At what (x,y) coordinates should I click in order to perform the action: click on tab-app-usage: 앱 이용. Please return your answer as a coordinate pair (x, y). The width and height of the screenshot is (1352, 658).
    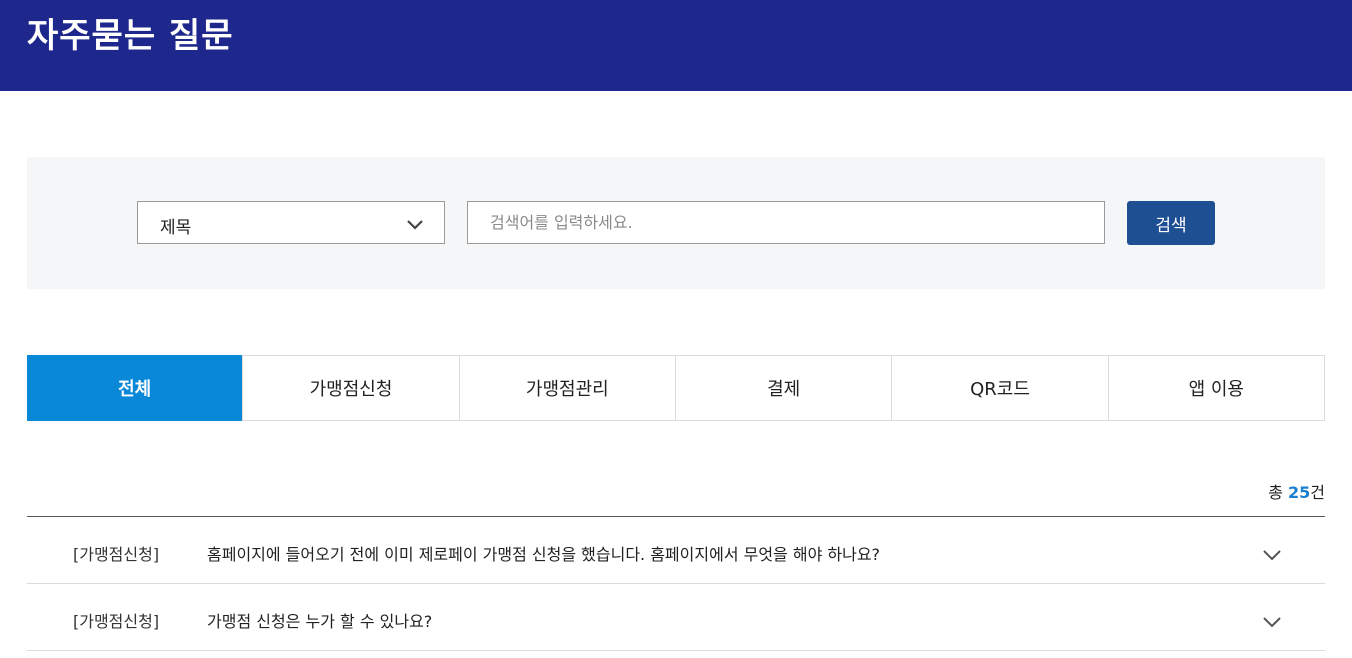
    Looking at the image, I should click on (1215, 388).